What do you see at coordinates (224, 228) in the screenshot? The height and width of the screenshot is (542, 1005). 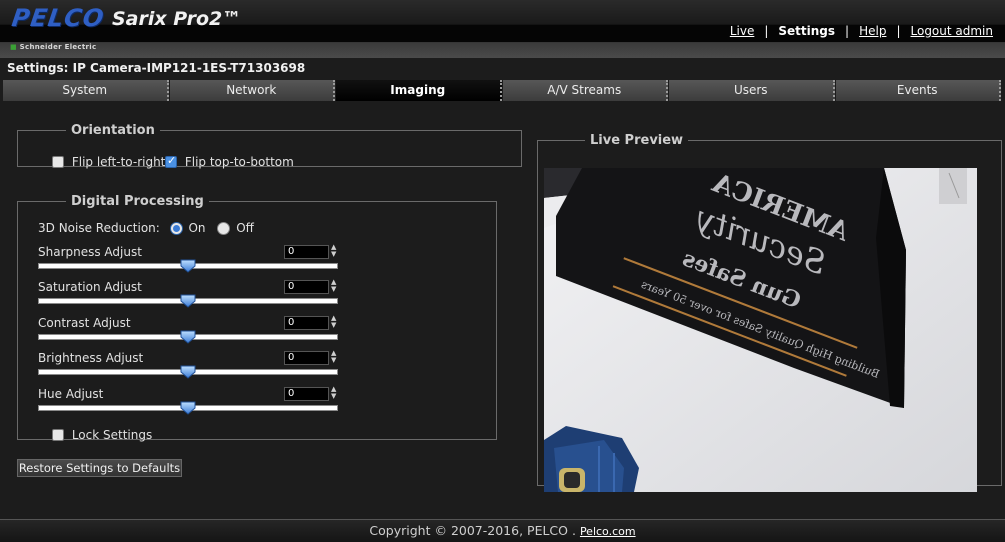 I see `noise-reduction-off-radio` at bounding box center [224, 228].